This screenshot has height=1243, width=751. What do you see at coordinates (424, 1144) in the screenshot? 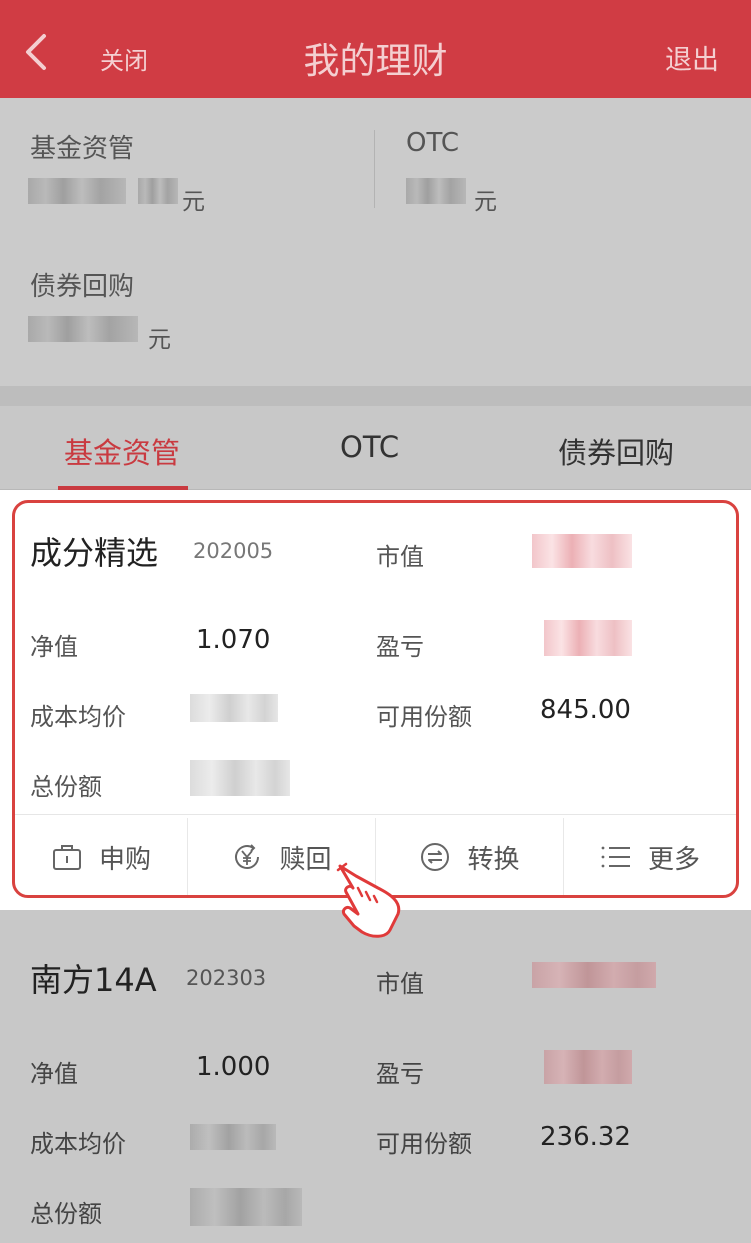
I see `available-label: 可用份额` at bounding box center [424, 1144].